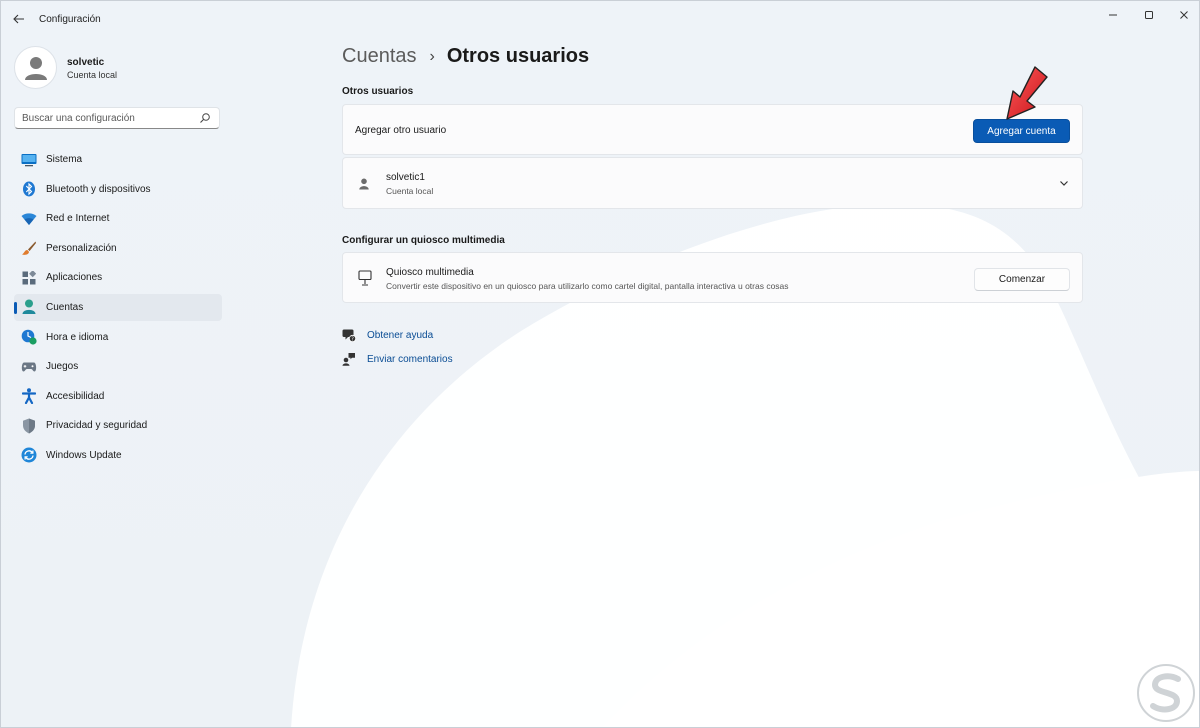  What do you see at coordinates (118, 159) in the screenshot?
I see `sidebar-item-sistema: Sistema` at bounding box center [118, 159].